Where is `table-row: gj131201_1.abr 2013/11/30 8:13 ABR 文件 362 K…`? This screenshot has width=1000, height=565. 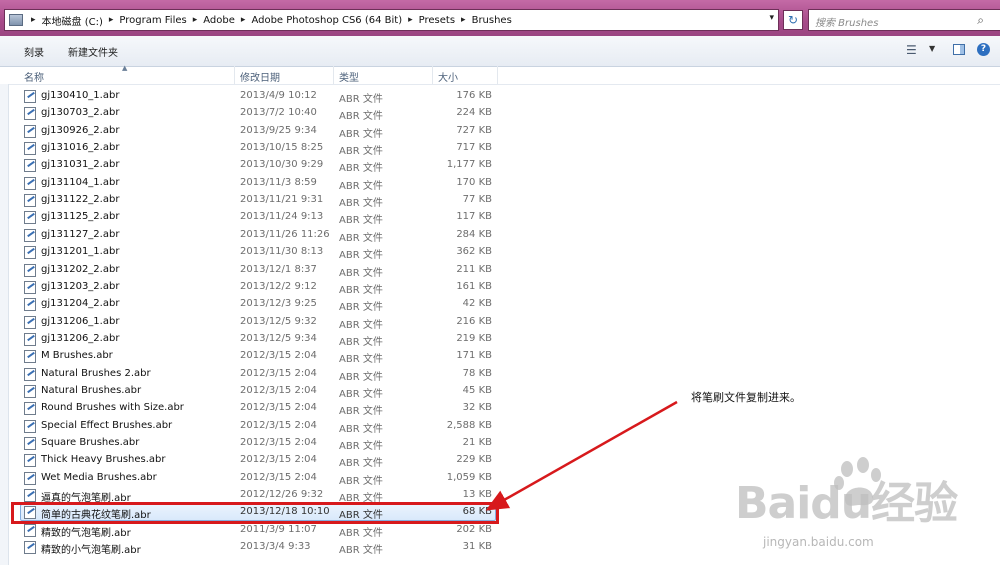 table-row: gj131201_1.abr 2013/11/30 8:13 ABR 文件 362 K… is located at coordinates (500, 252).